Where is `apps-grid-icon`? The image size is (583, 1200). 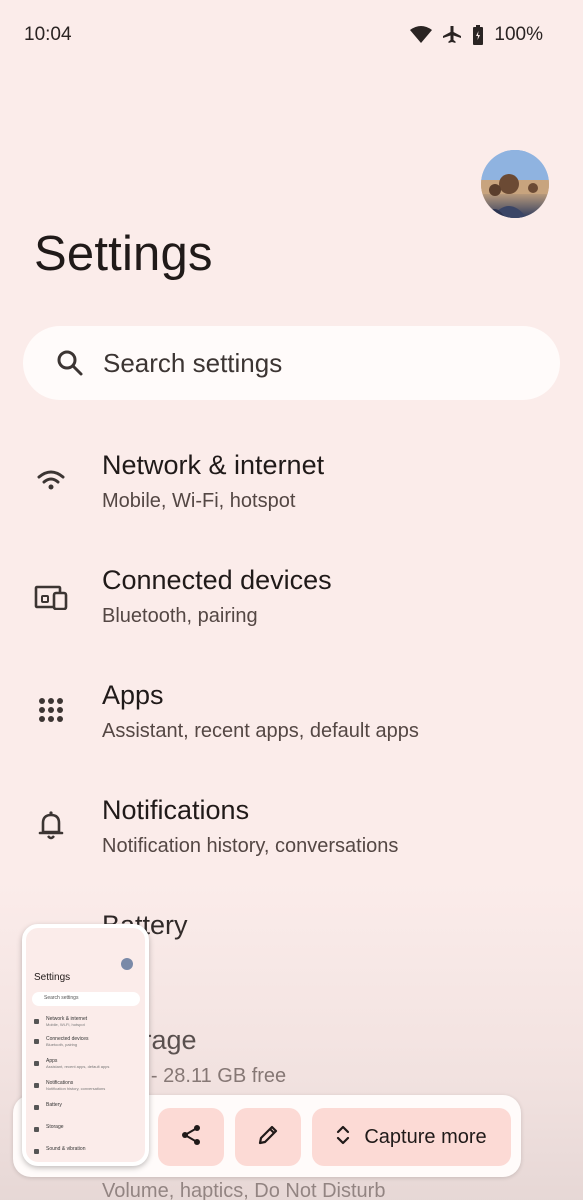
apps-grid-icon is located at coordinates (51, 710).